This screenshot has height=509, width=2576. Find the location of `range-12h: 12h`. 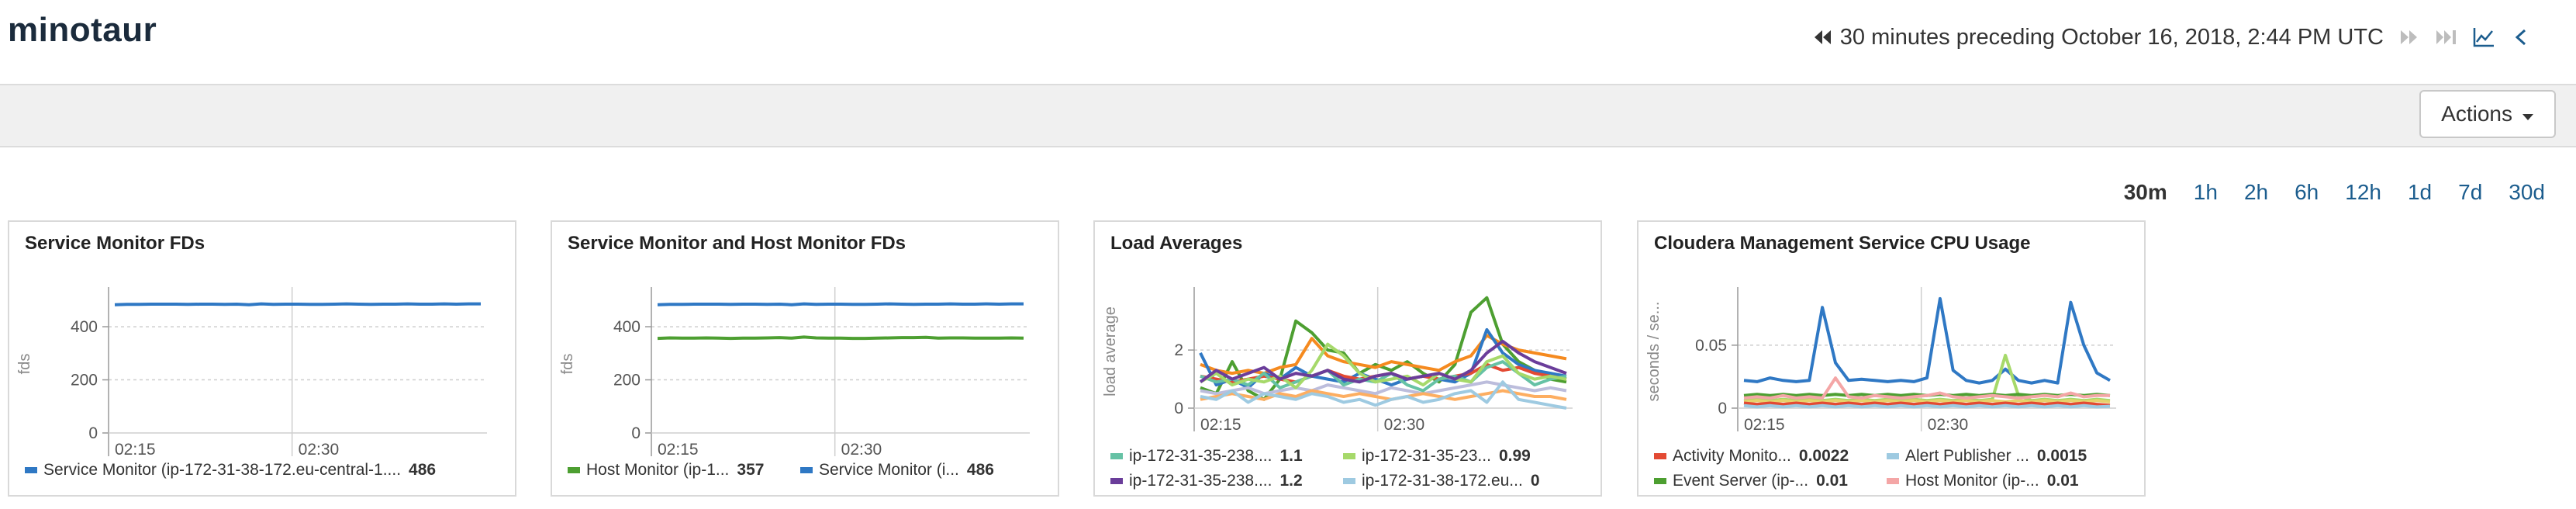

range-12h: 12h is located at coordinates (2363, 192).